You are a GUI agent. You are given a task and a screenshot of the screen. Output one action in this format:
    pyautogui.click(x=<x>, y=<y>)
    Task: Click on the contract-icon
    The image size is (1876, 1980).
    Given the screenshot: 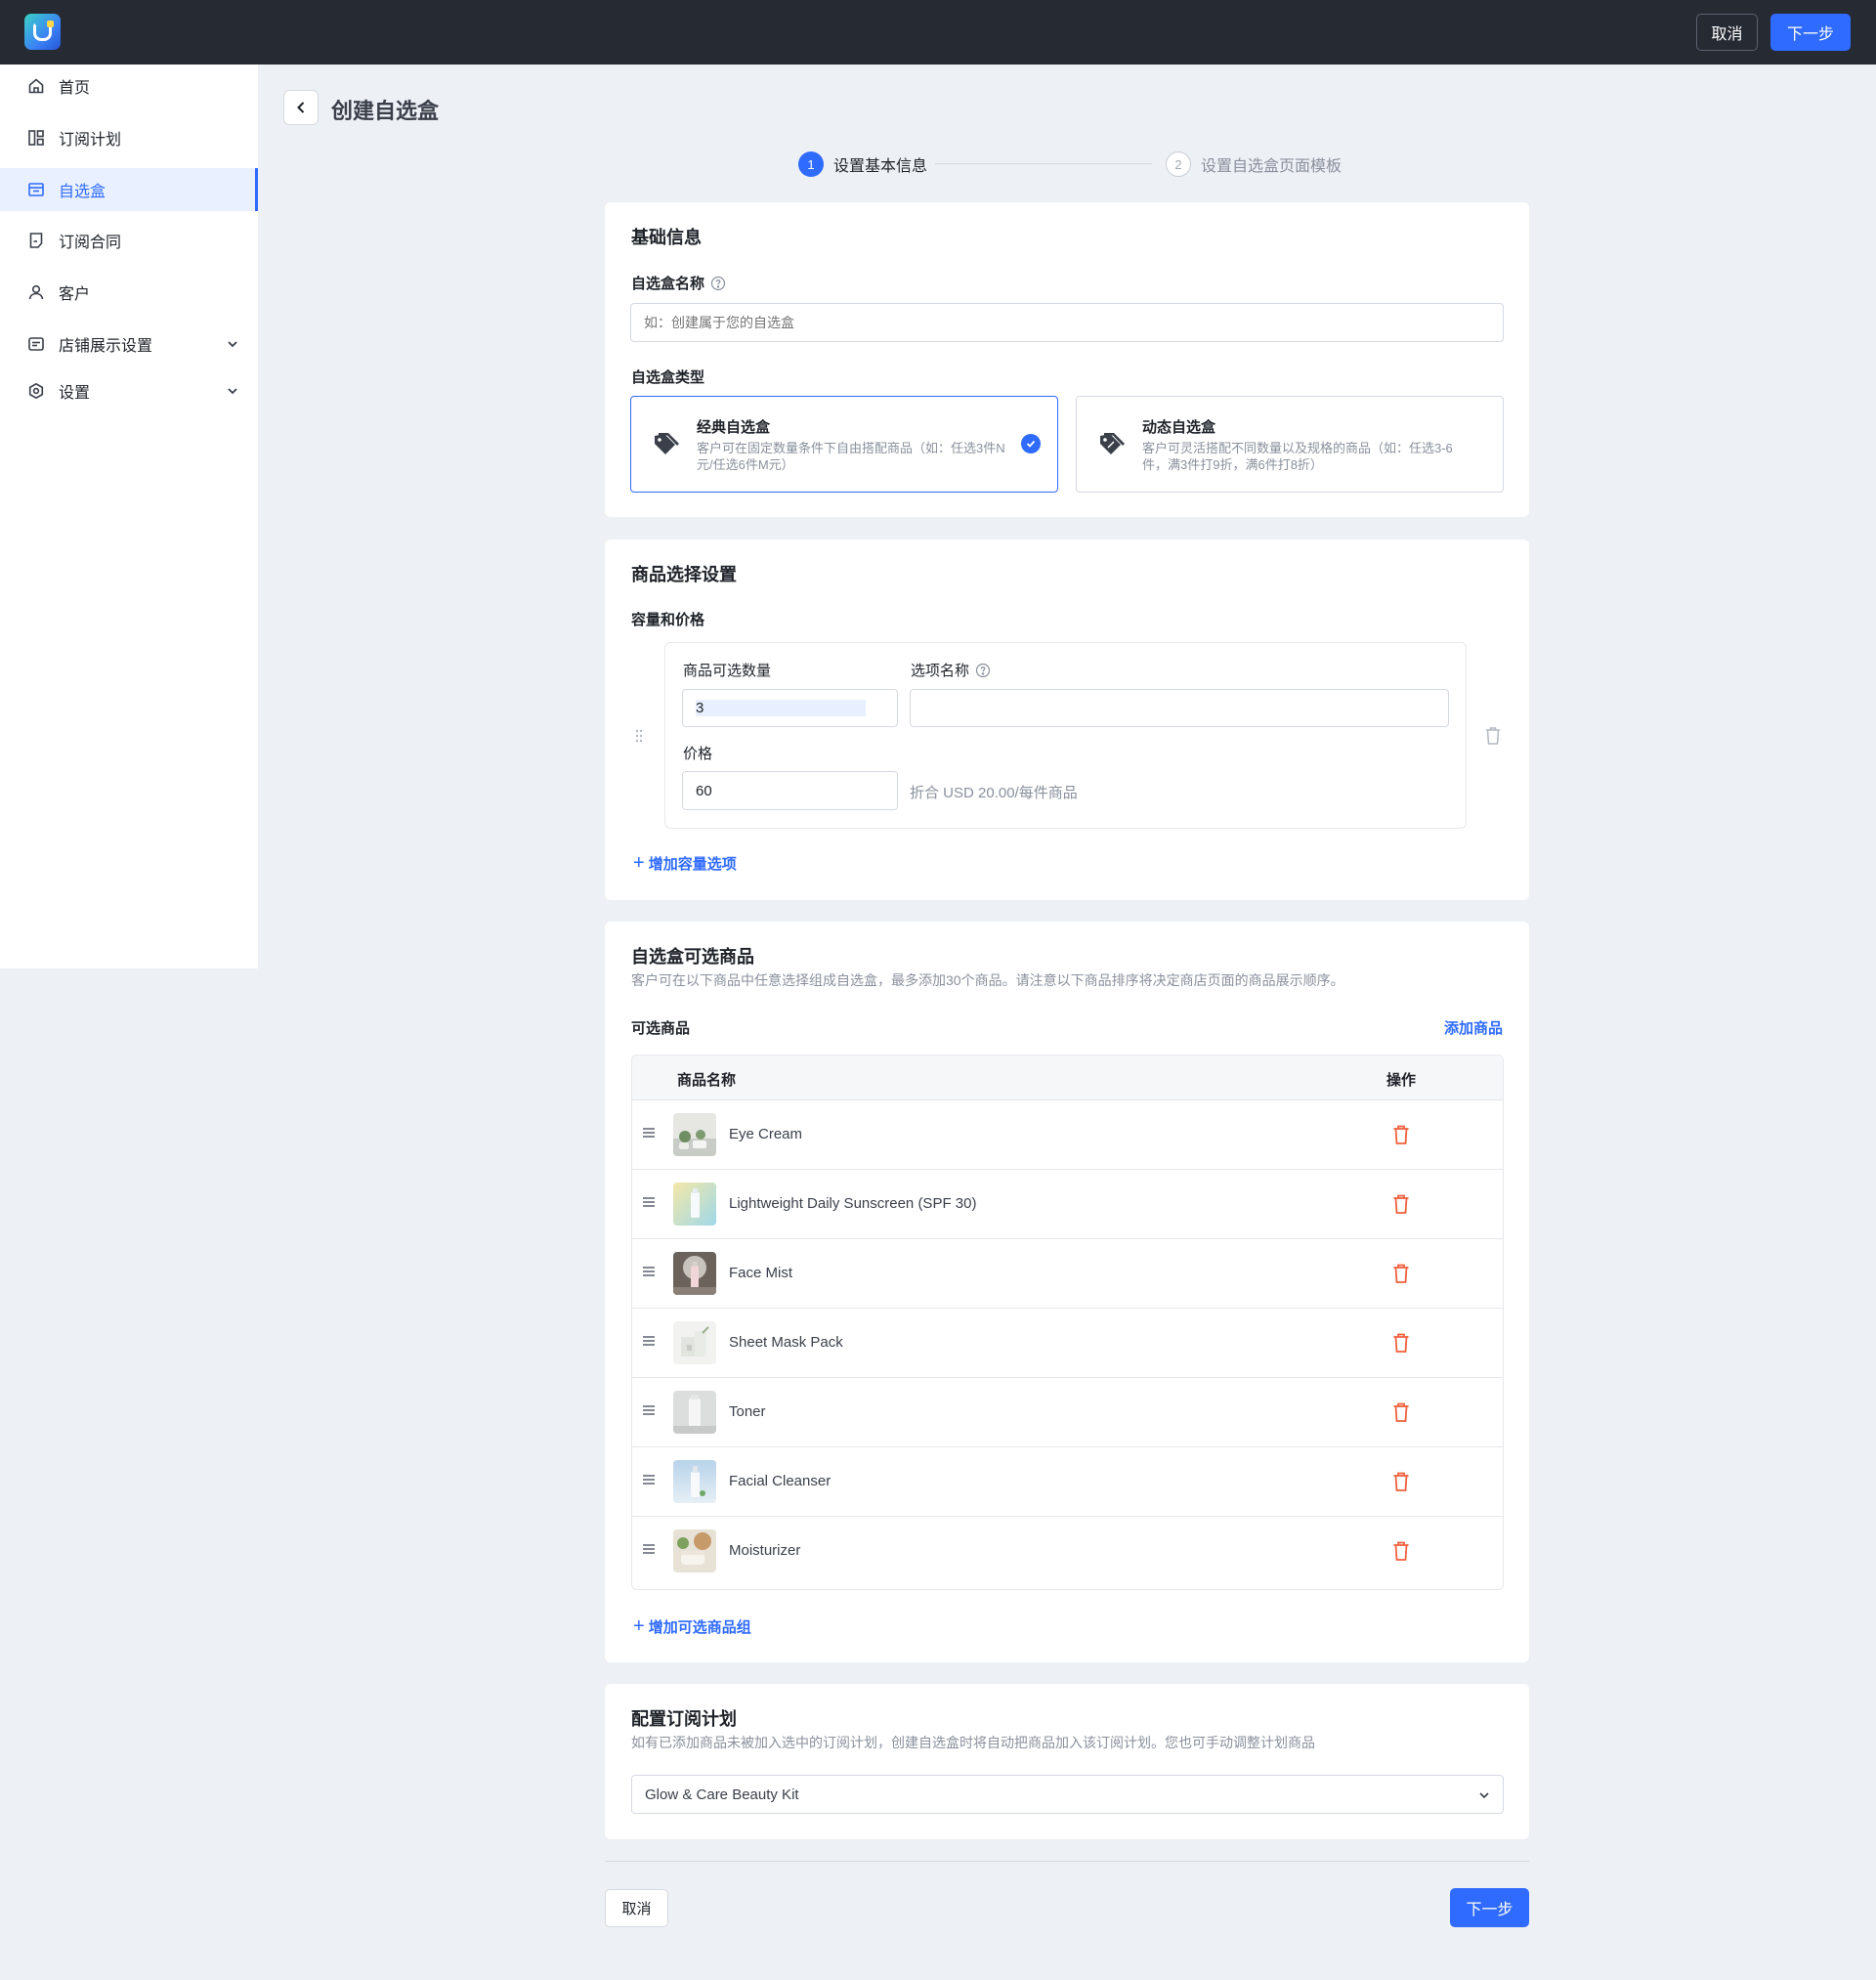 What is the action you would take?
    pyautogui.click(x=36, y=241)
    